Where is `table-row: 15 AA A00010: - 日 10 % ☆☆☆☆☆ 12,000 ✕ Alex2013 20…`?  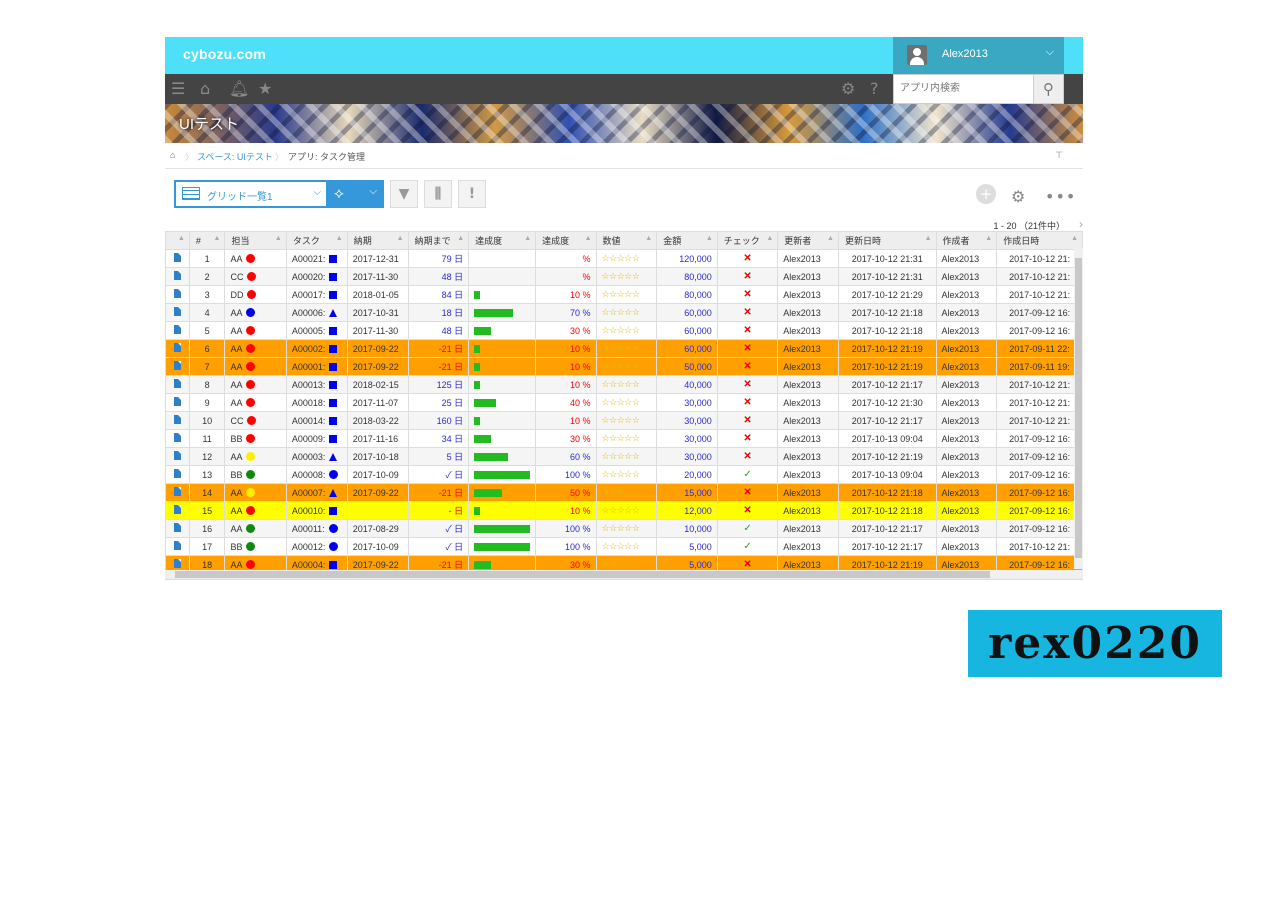
table-row: 15 AA A00010: - 日 10 % ☆☆☆☆☆ 12,000 ✕ Alex2013 20… is located at coordinates (624, 510).